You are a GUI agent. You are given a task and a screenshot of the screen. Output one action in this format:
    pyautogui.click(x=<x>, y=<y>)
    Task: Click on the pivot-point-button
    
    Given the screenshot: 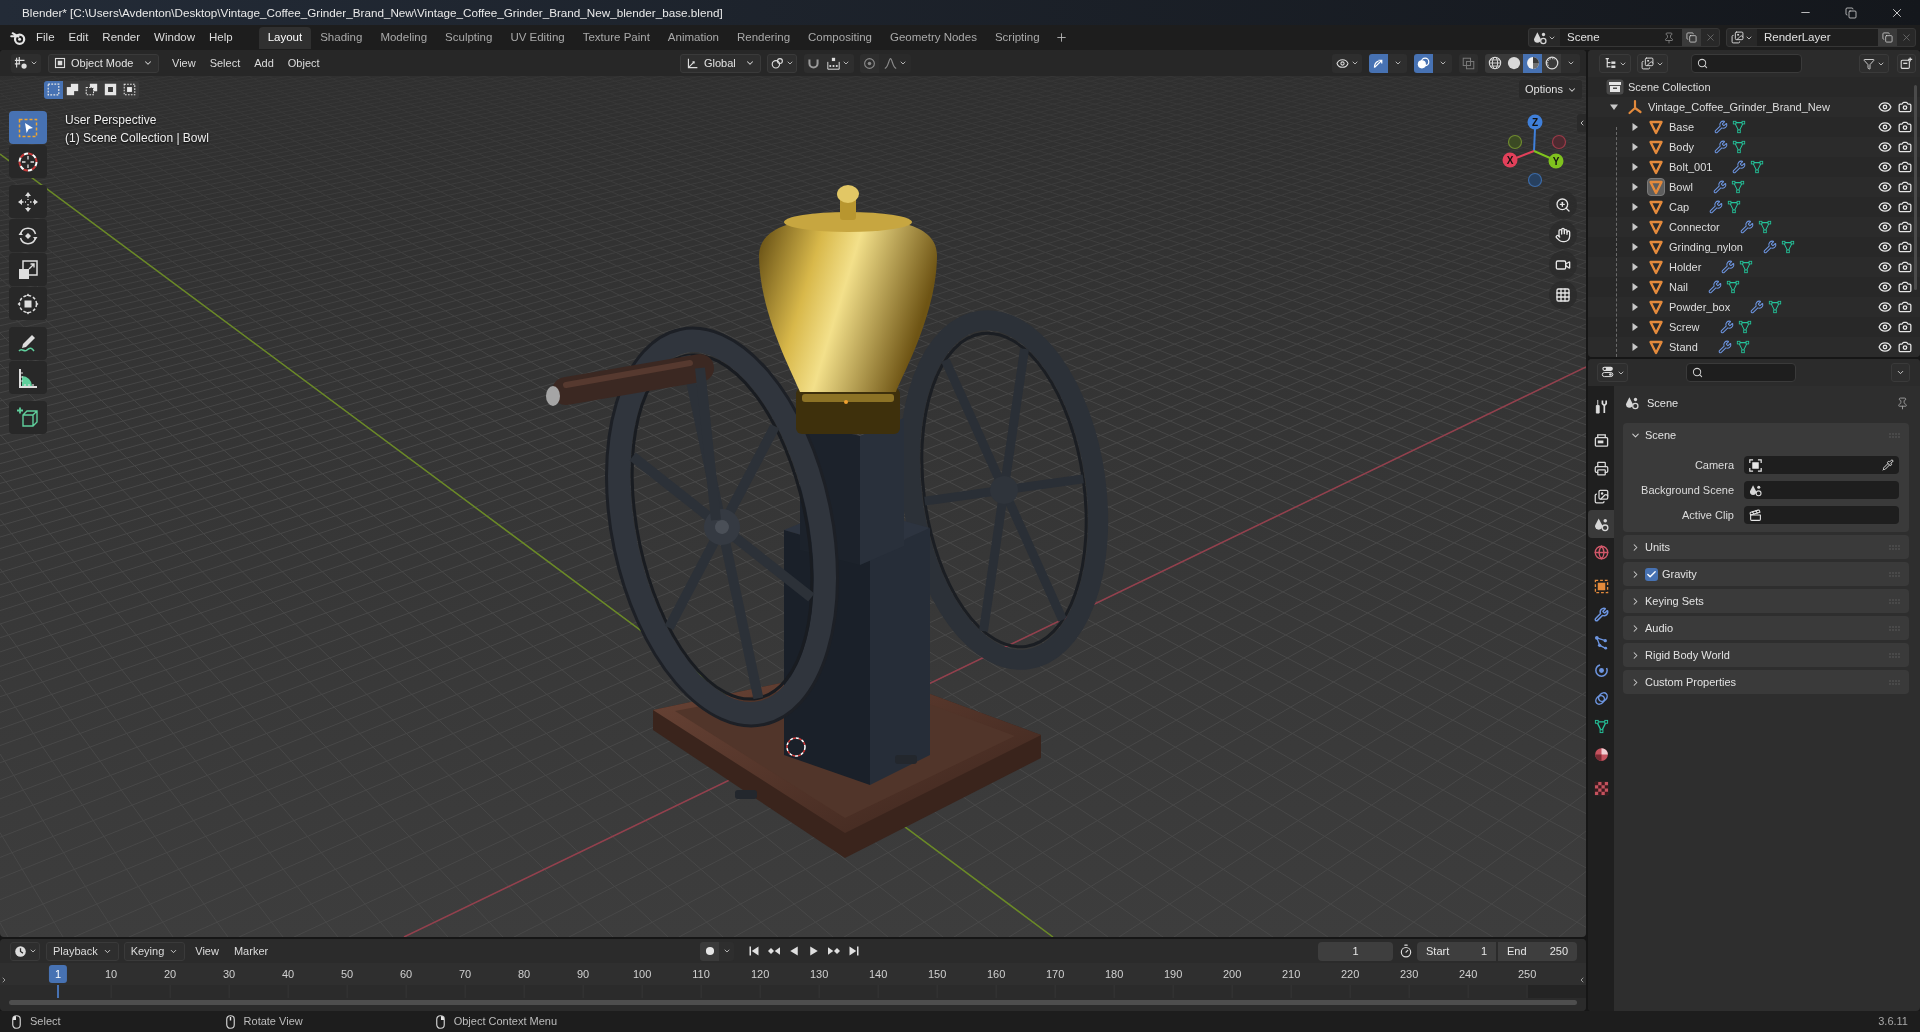 What is the action you would take?
    pyautogui.click(x=782, y=63)
    